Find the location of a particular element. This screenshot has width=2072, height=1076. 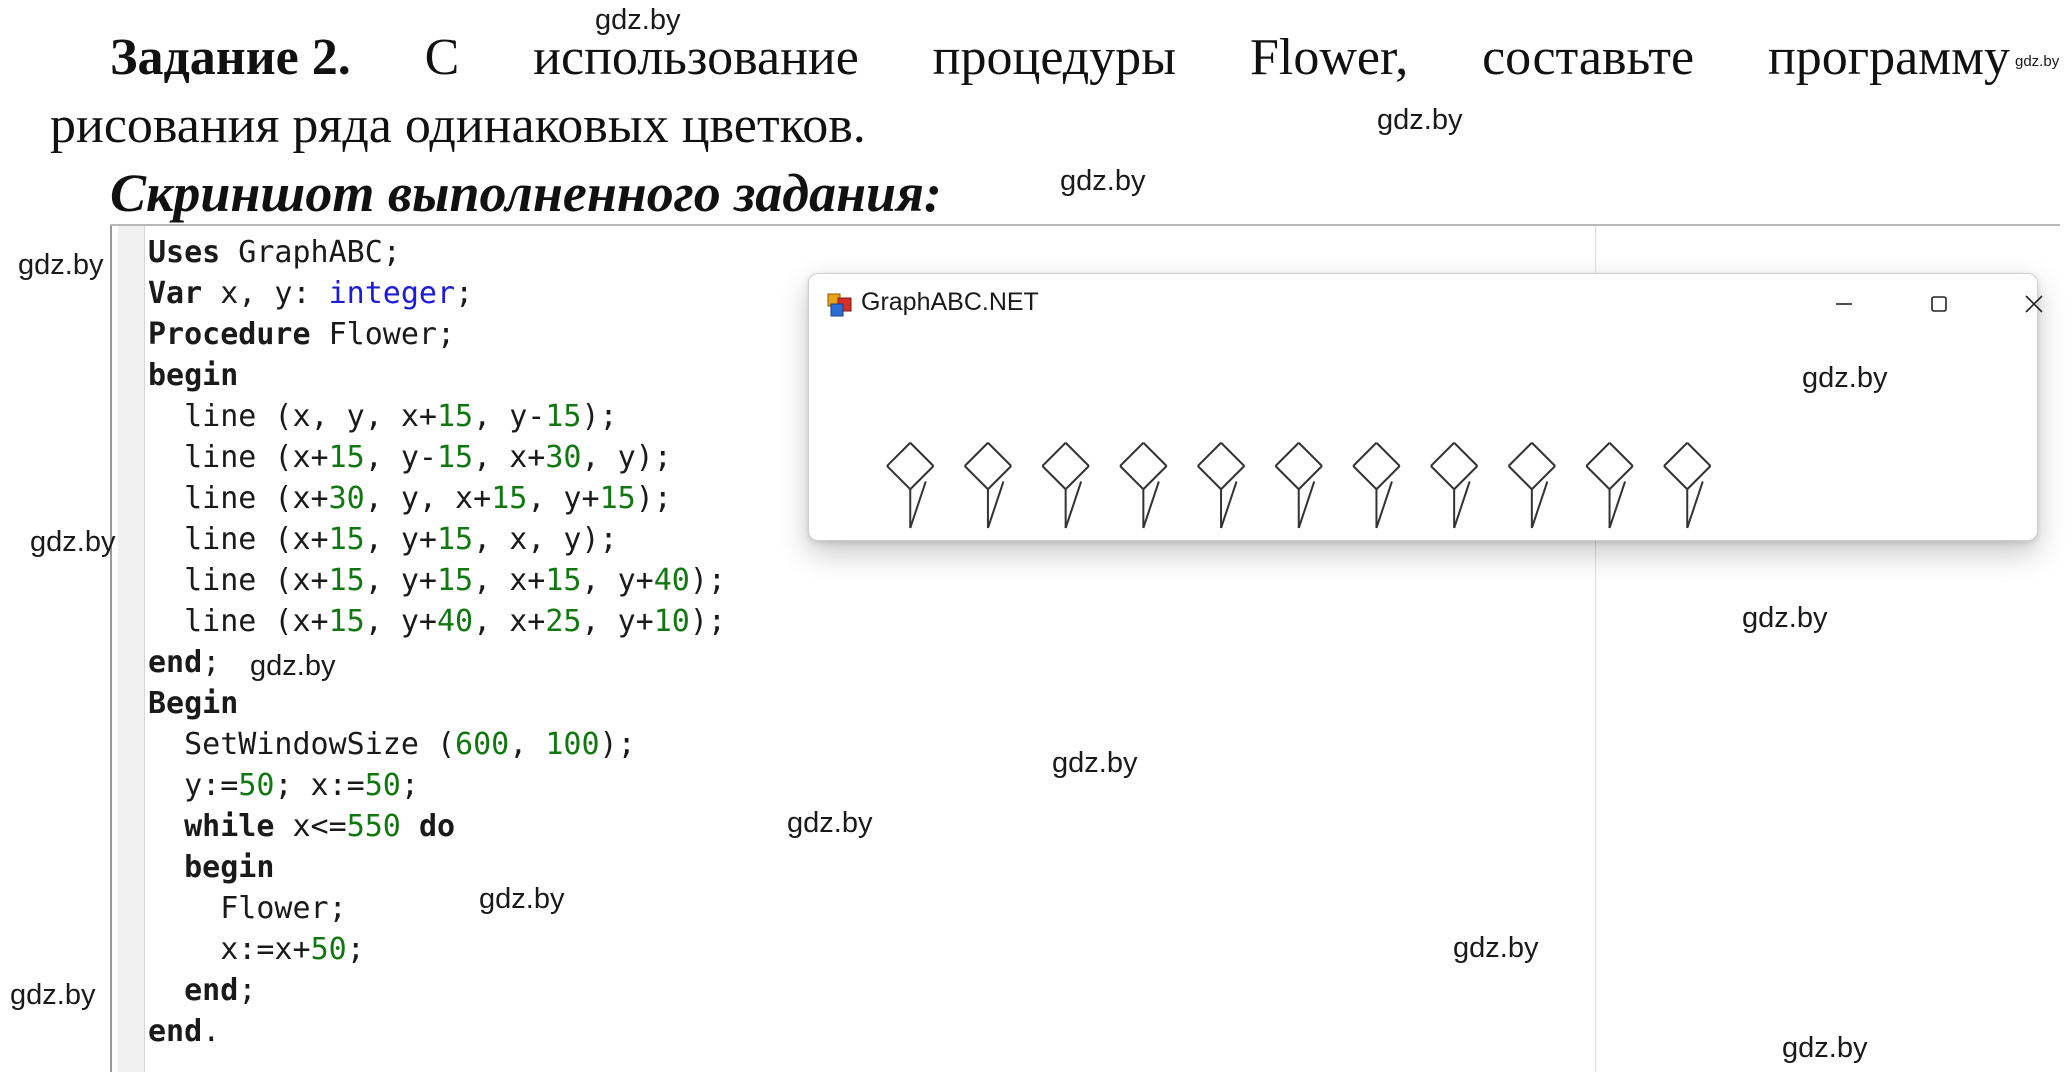

code-line: y:=50; x:=50; is located at coordinates (437, 785).